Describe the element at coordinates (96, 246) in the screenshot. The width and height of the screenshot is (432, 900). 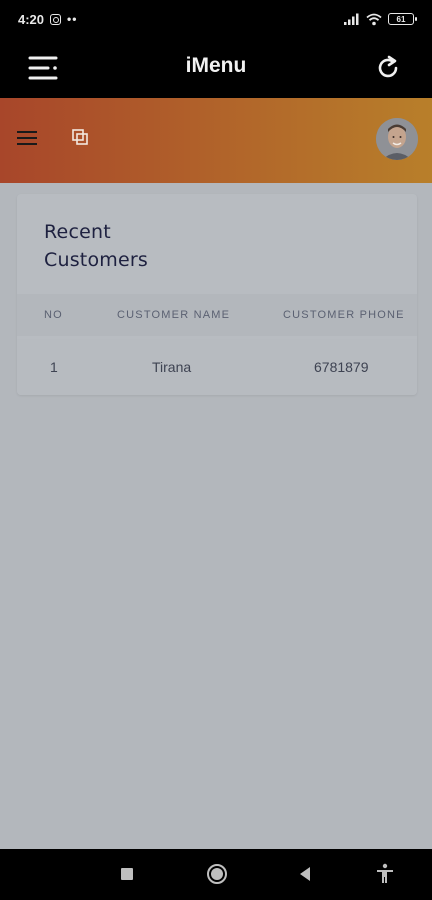
I see `card-title: Recent Customers` at that location.